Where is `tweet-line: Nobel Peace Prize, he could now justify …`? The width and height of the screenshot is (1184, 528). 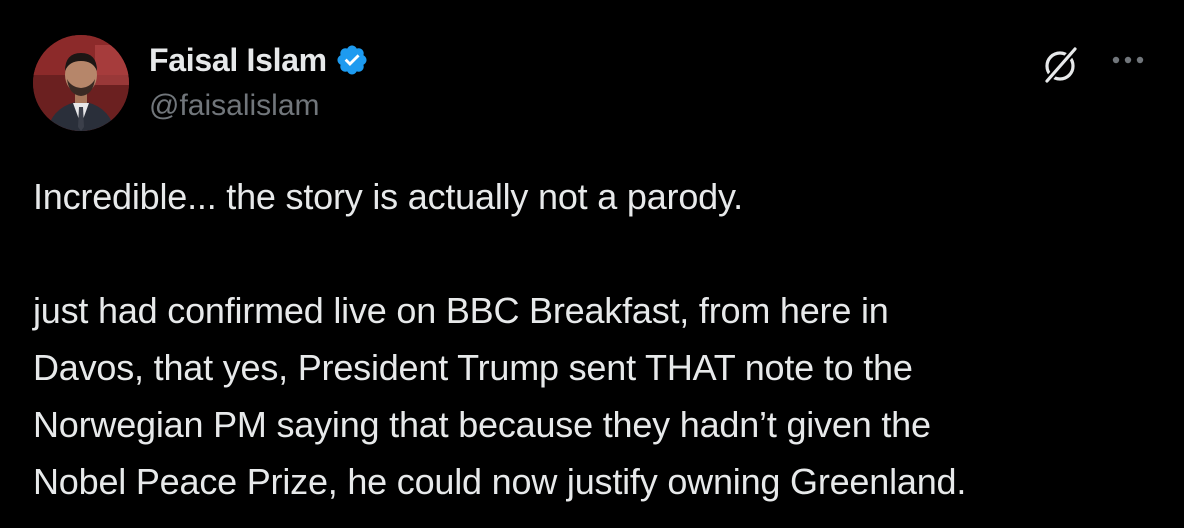 tweet-line: Nobel Peace Prize, he could now justify … is located at coordinates (500, 481).